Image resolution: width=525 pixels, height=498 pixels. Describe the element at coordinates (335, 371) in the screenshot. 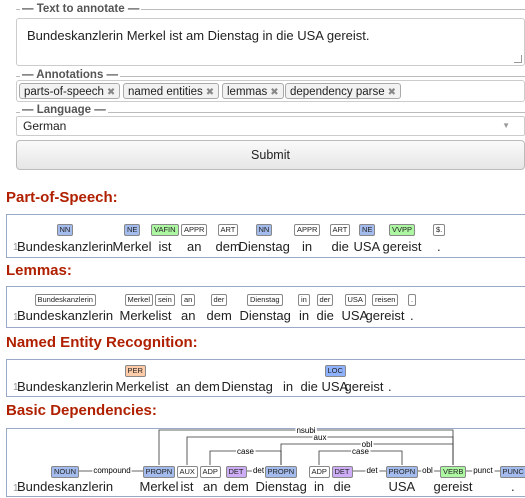

I see `ner-tag: LOC` at that location.